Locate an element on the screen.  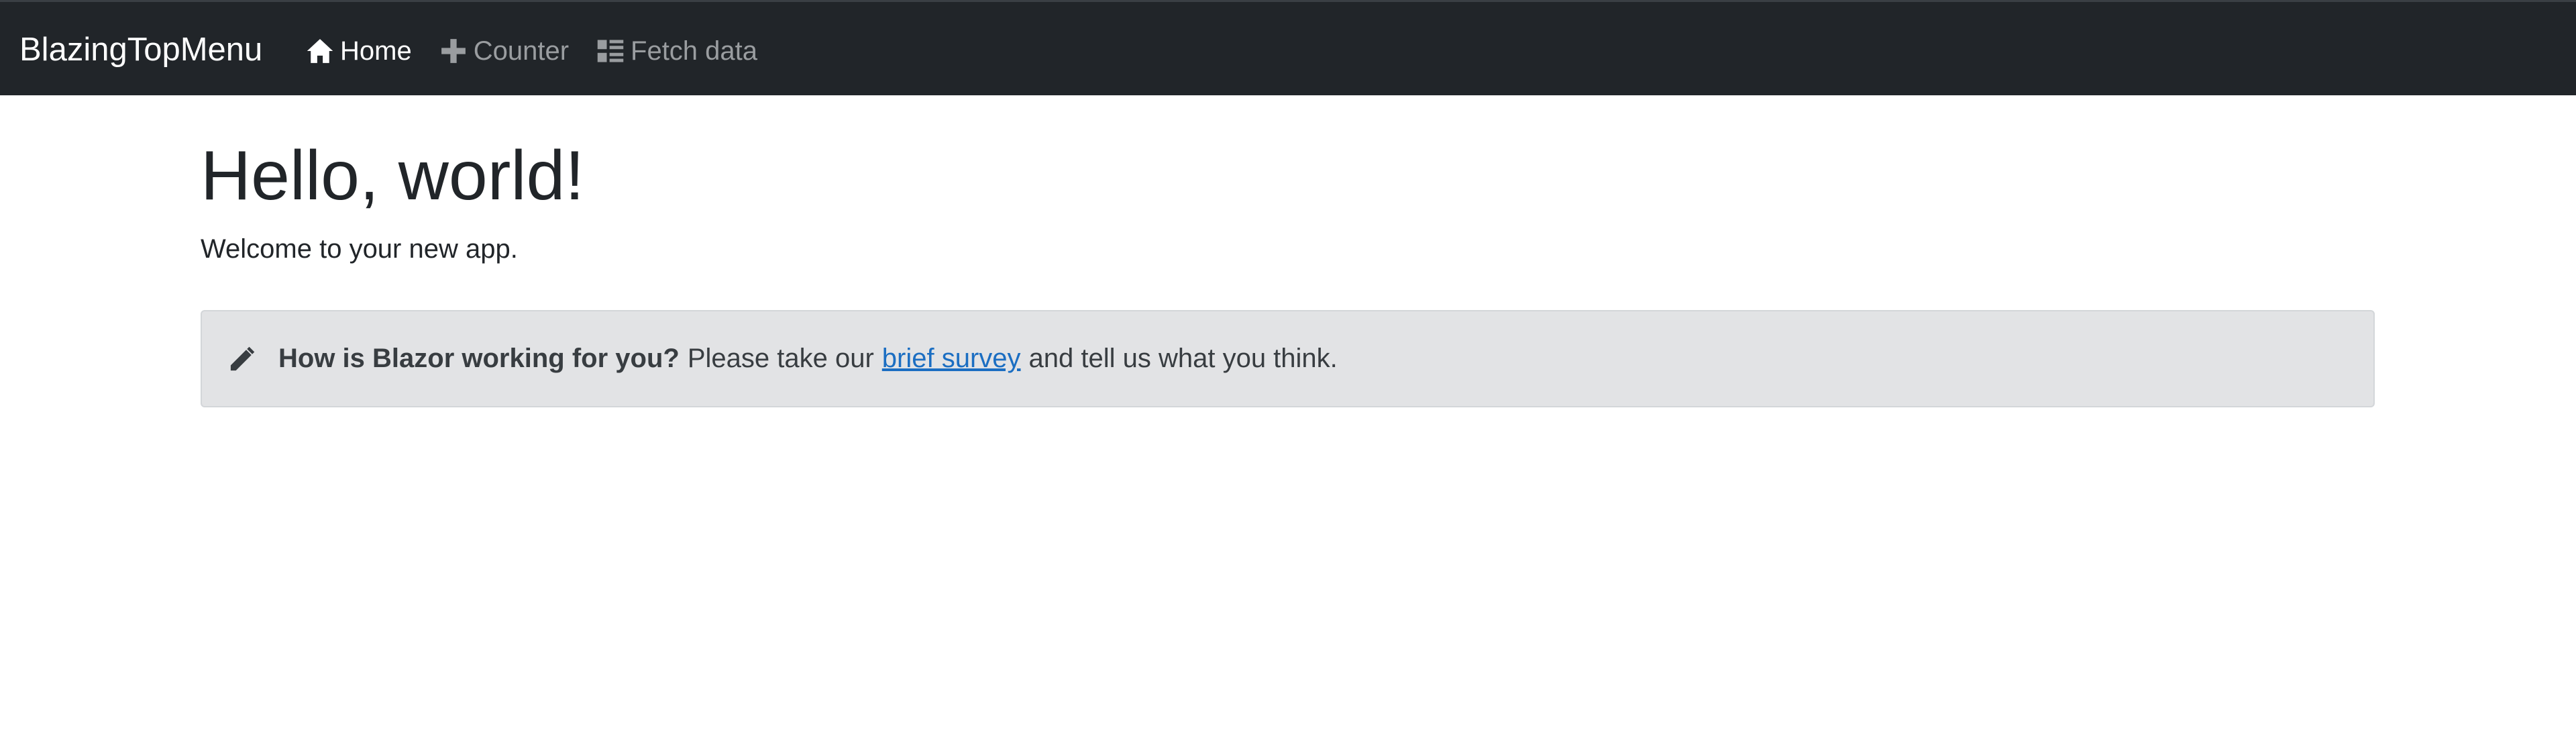
plus-icon is located at coordinates (453, 51).